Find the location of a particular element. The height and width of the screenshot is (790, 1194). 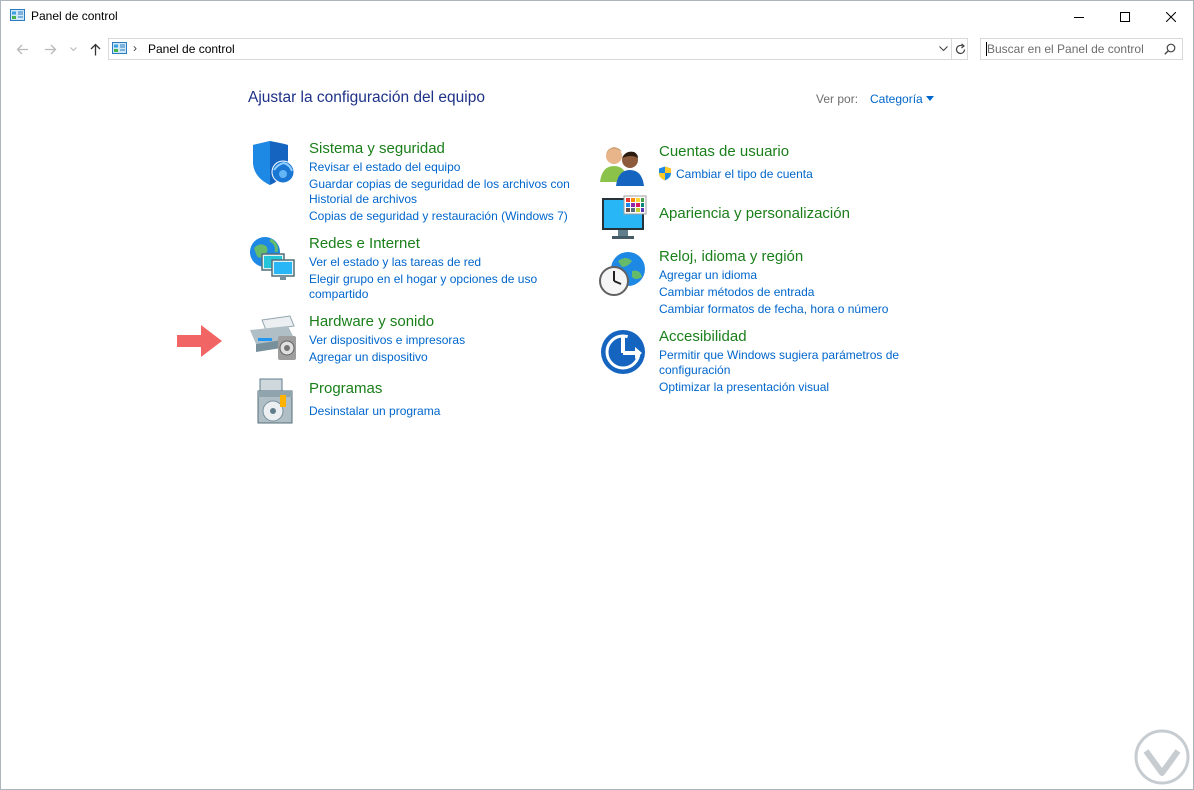

users-icon is located at coordinates (623, 167).